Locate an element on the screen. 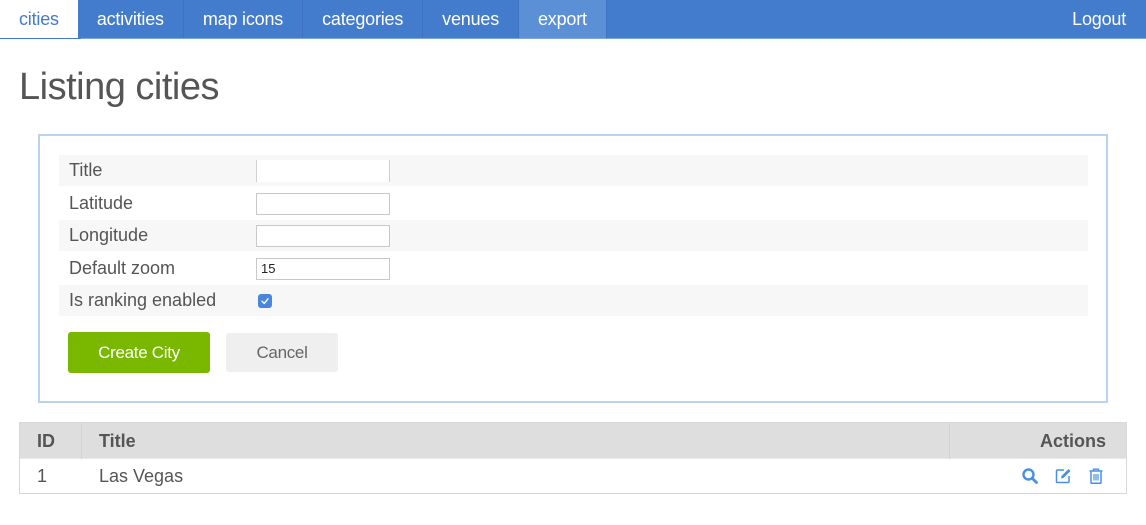 Image resolution: width=1146 pixels, height=525 pixels. latitude-input is located at coordinates (323, 203).